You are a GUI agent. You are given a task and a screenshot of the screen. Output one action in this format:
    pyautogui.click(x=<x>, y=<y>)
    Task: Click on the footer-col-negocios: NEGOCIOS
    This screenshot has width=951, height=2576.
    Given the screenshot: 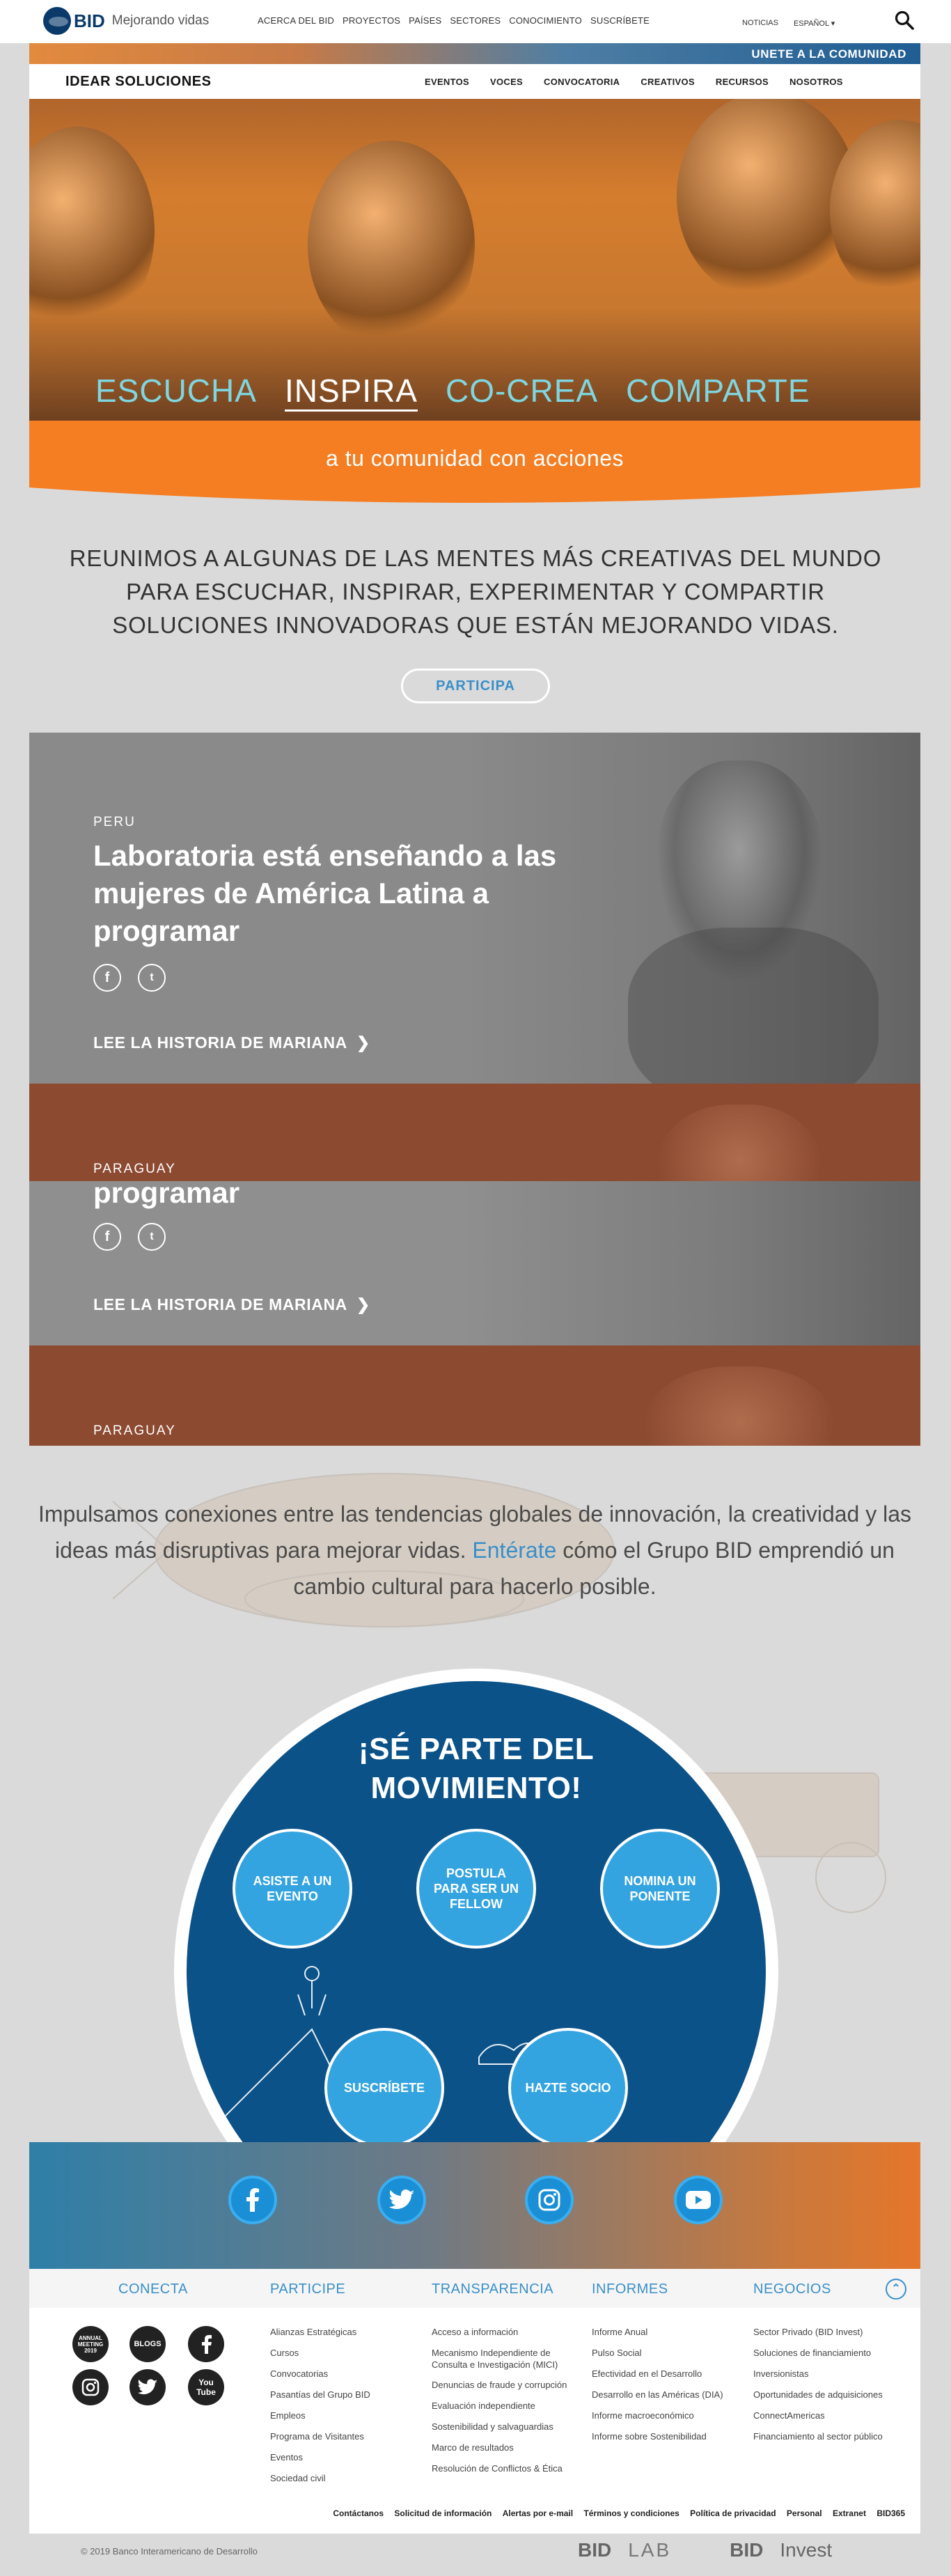 What is the action you would take?
    pyautogui.click(x=792, y=2289)
    